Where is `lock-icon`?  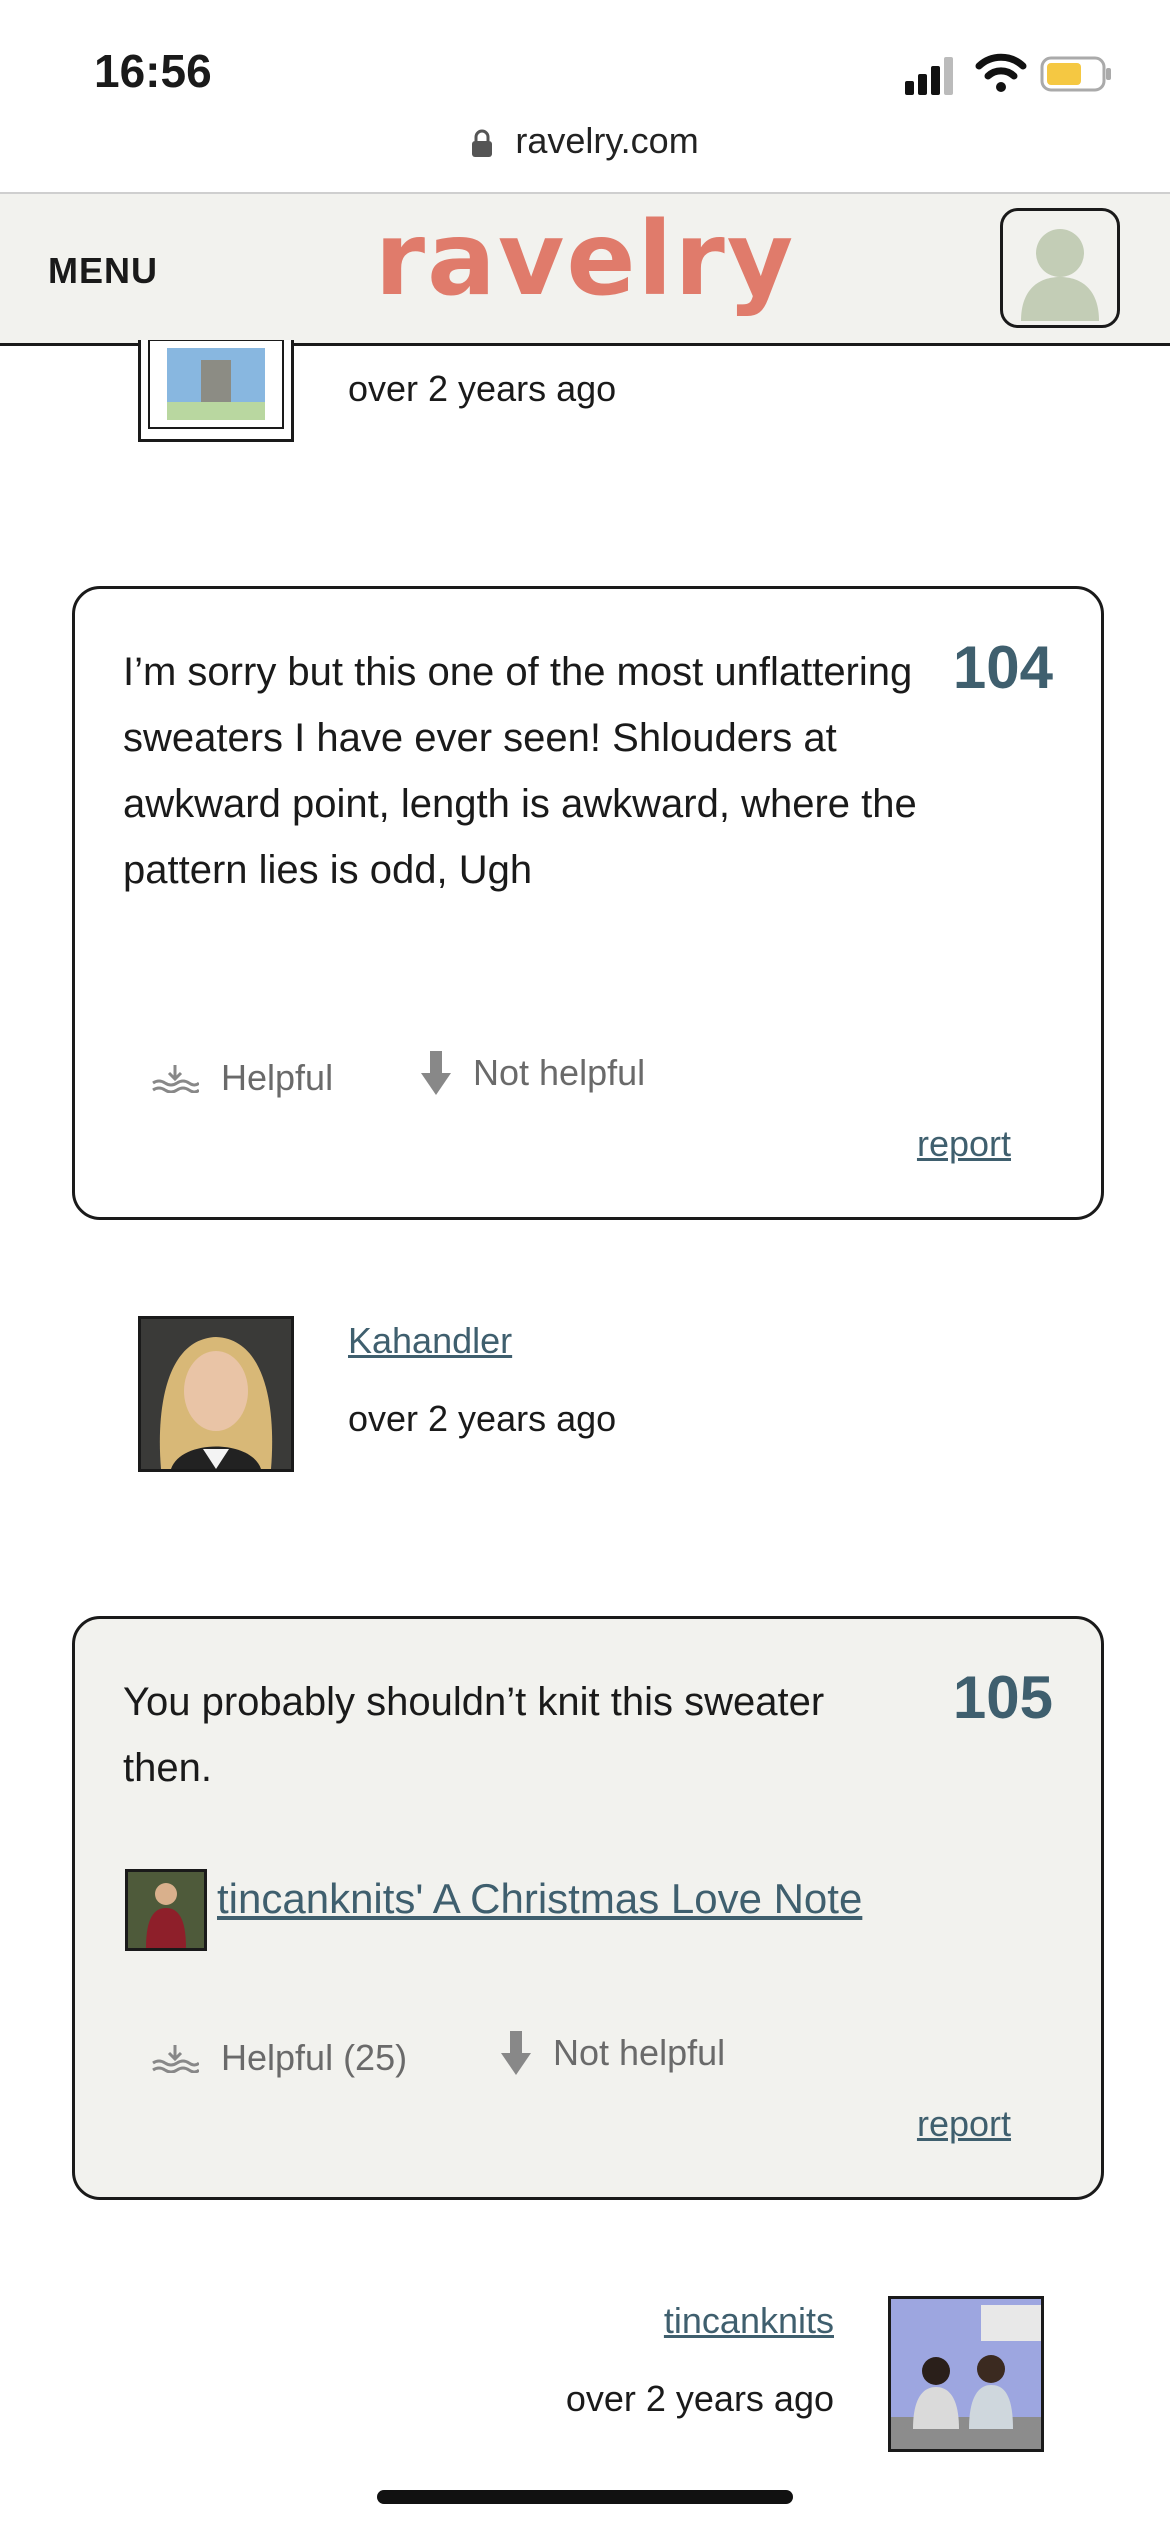
lock-icon is located at coordinates (482, 144).